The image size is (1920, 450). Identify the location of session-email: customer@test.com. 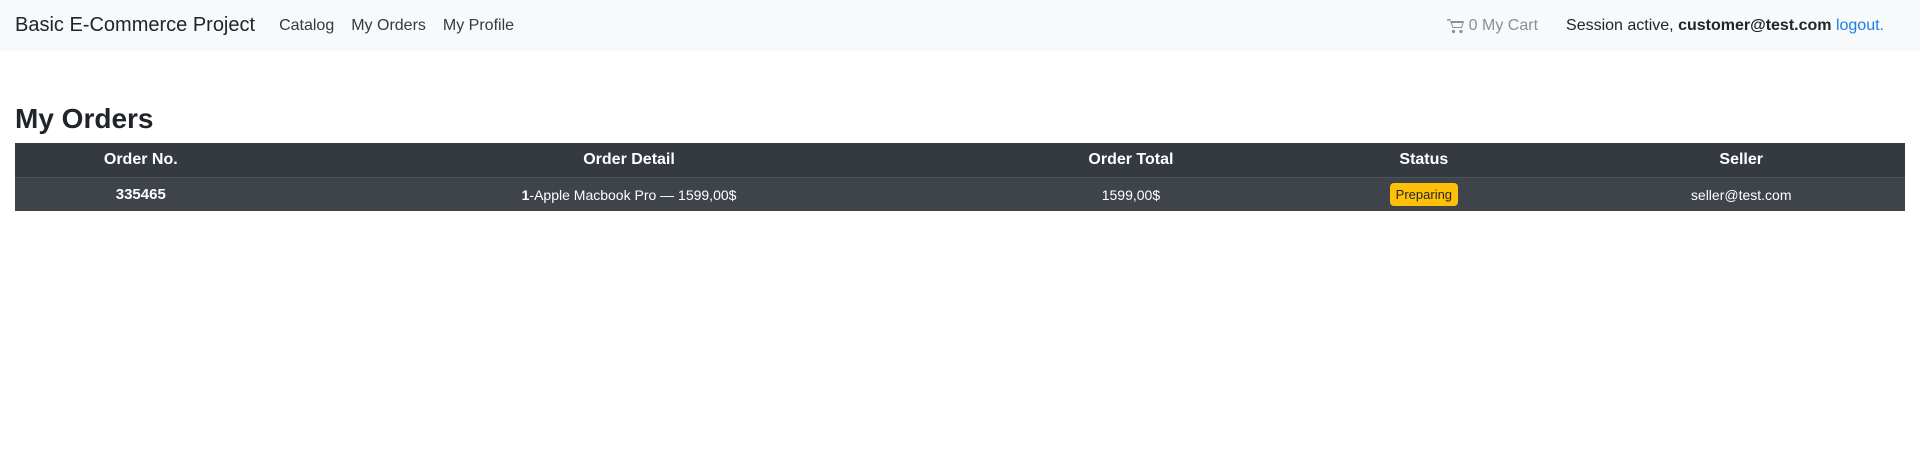
(1755, 25).